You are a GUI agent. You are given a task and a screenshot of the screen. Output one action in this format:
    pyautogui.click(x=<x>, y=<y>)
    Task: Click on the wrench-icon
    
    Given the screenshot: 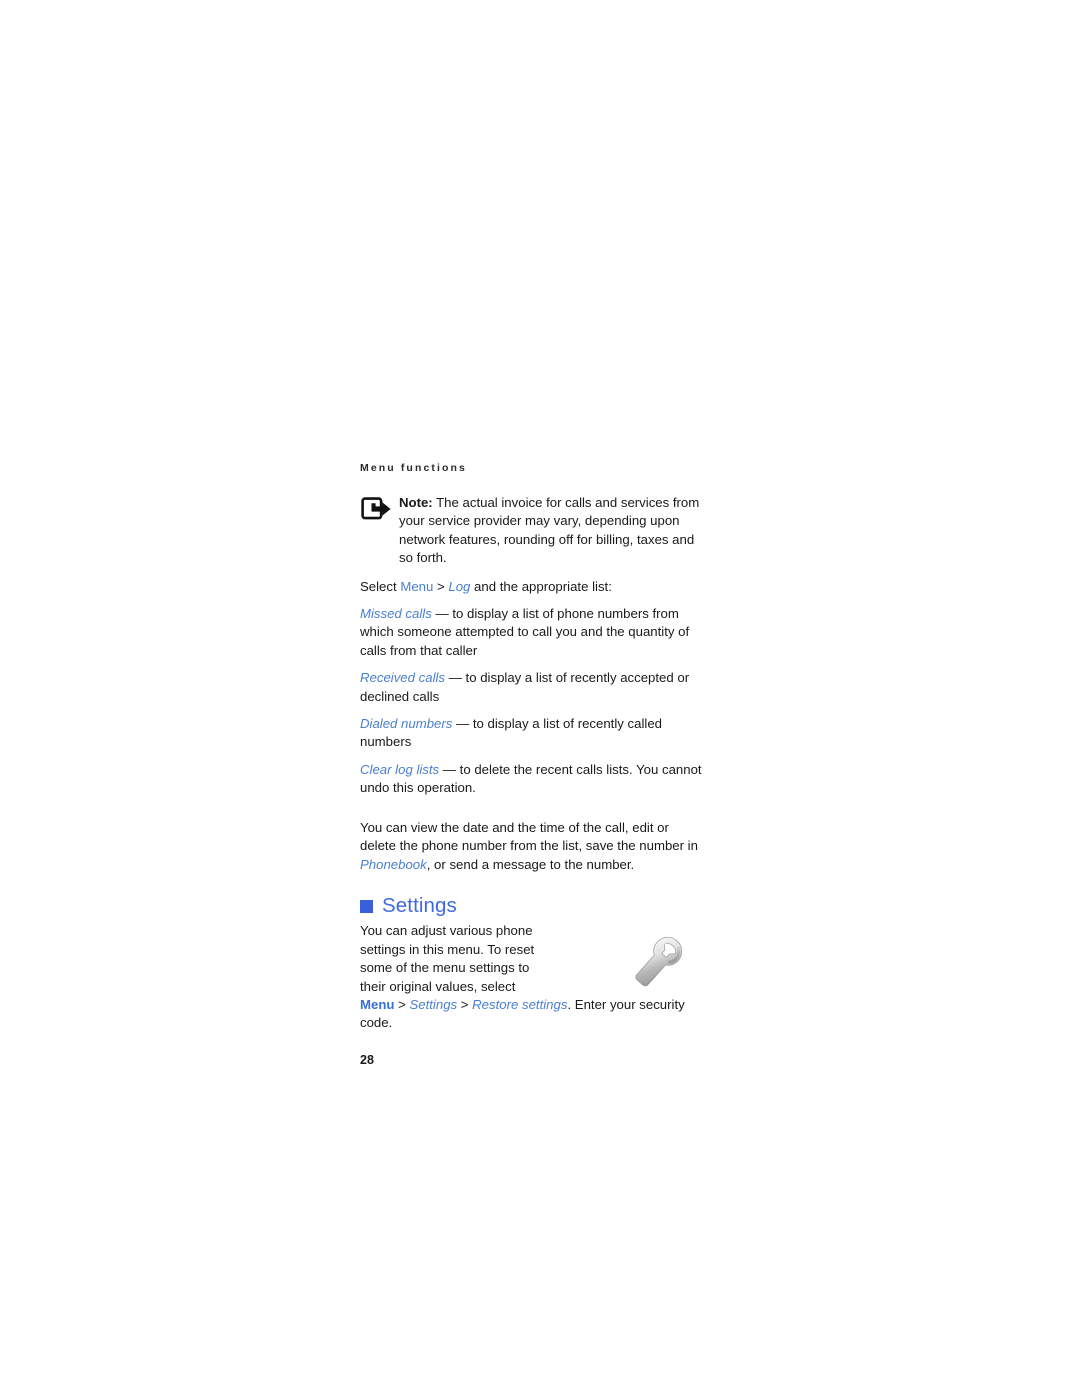 What is the action you would take?
    pyautogui.click(x=659, y=961)
    